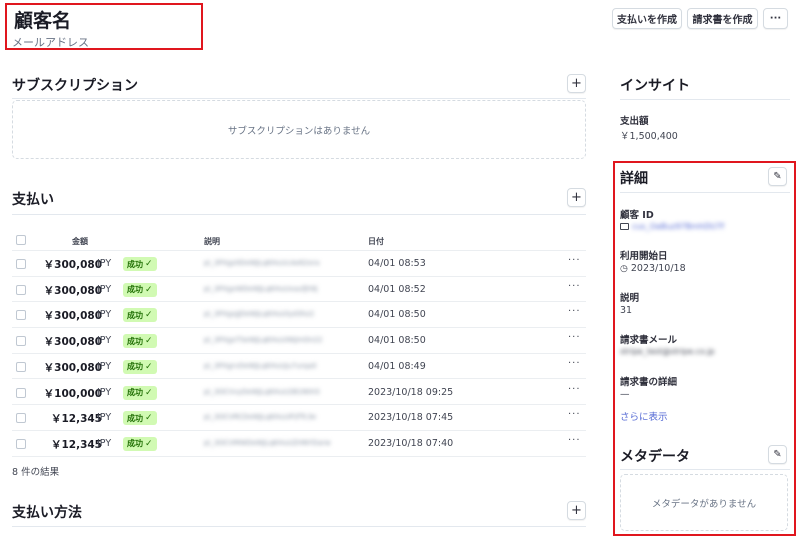 The width and height of the screenshot is (800, 541). I want to click on column-header-date: 日付, so click(376, 241).